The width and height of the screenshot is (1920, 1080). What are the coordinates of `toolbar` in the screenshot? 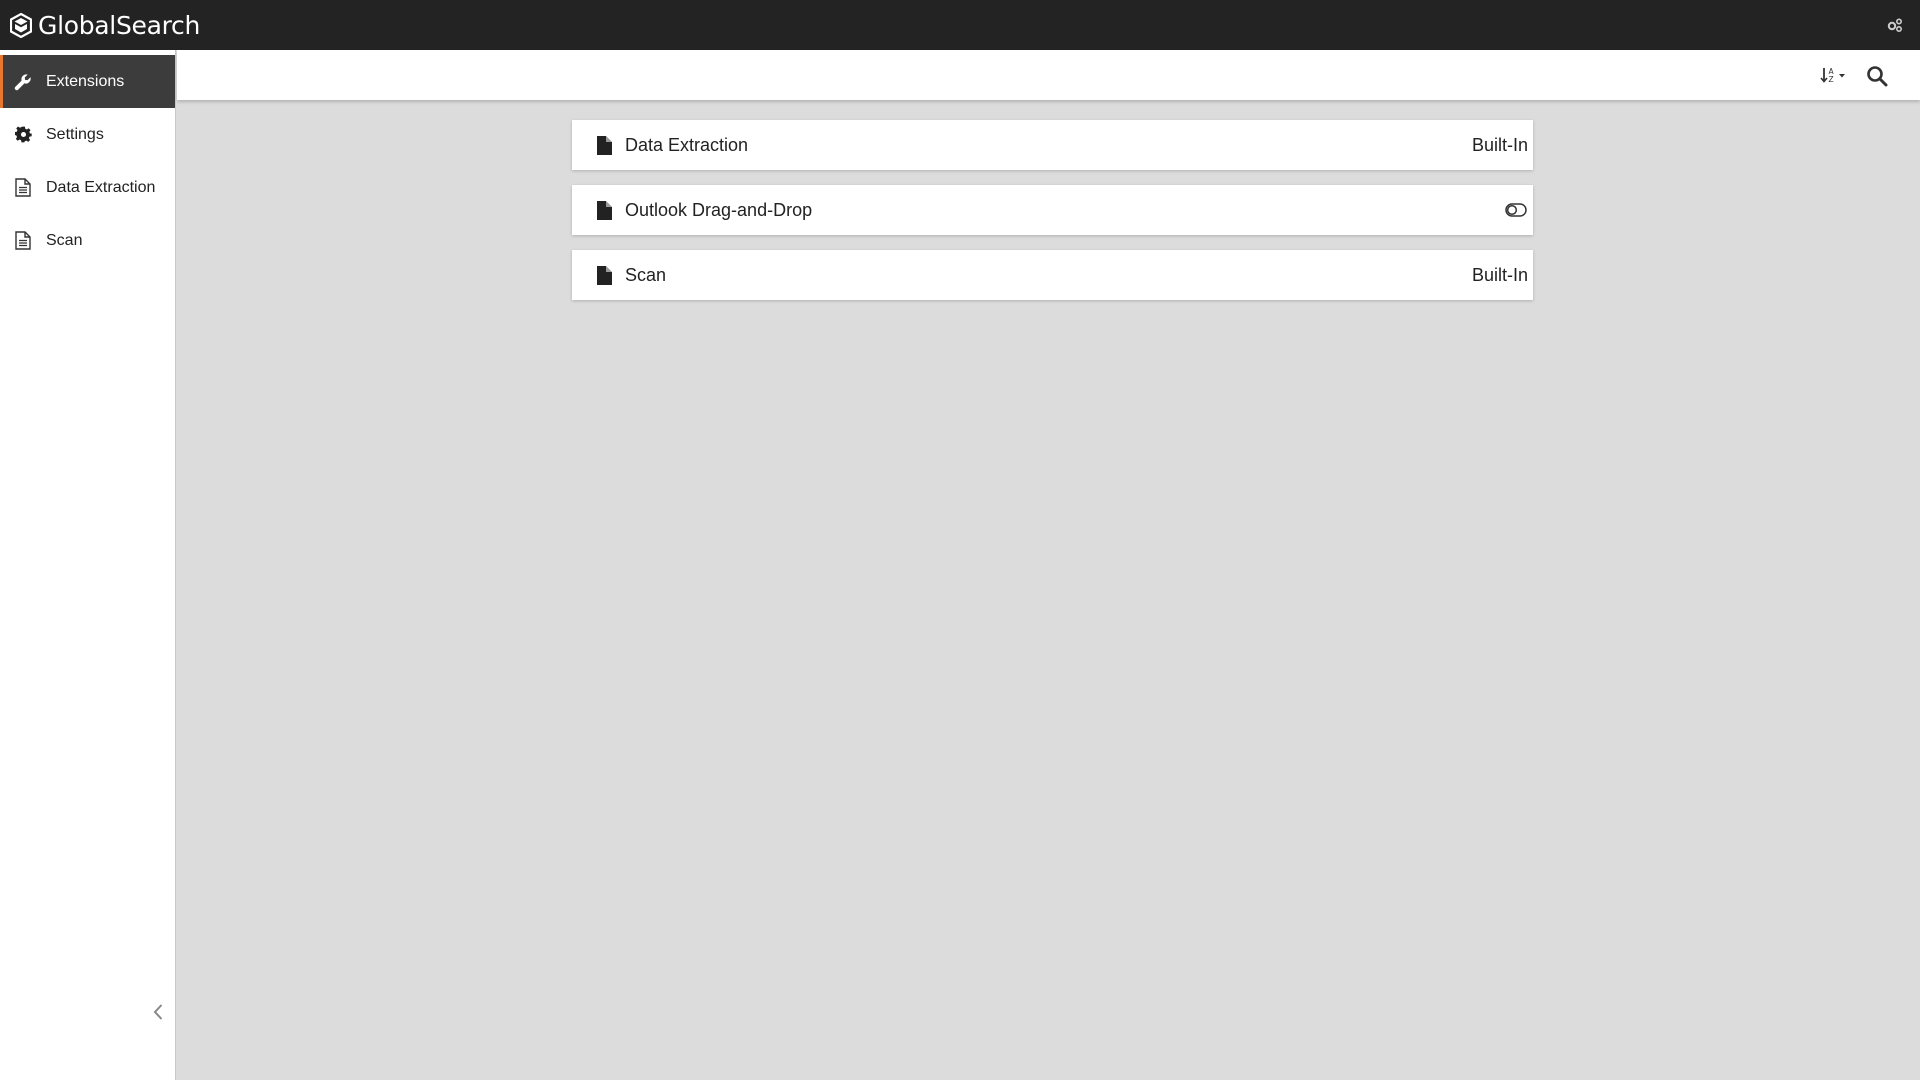 It's located at (1048, 75).